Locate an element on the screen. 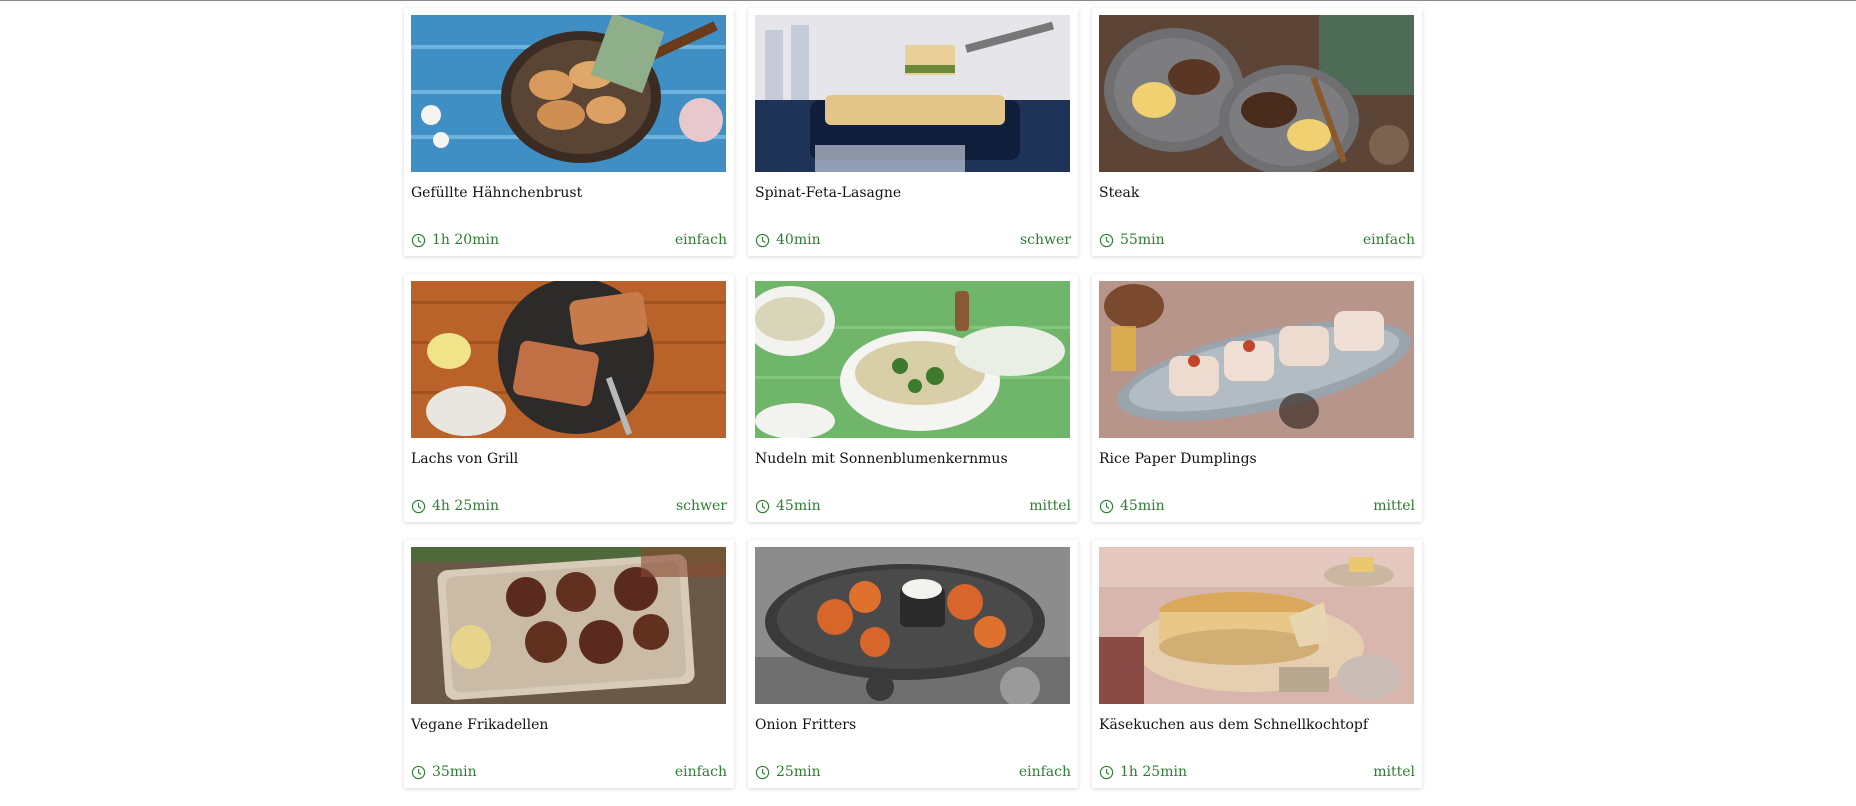 The width and height of the screenshot is (1856, 806). grilled-salmon-photo is located at coordinates (568, 359).